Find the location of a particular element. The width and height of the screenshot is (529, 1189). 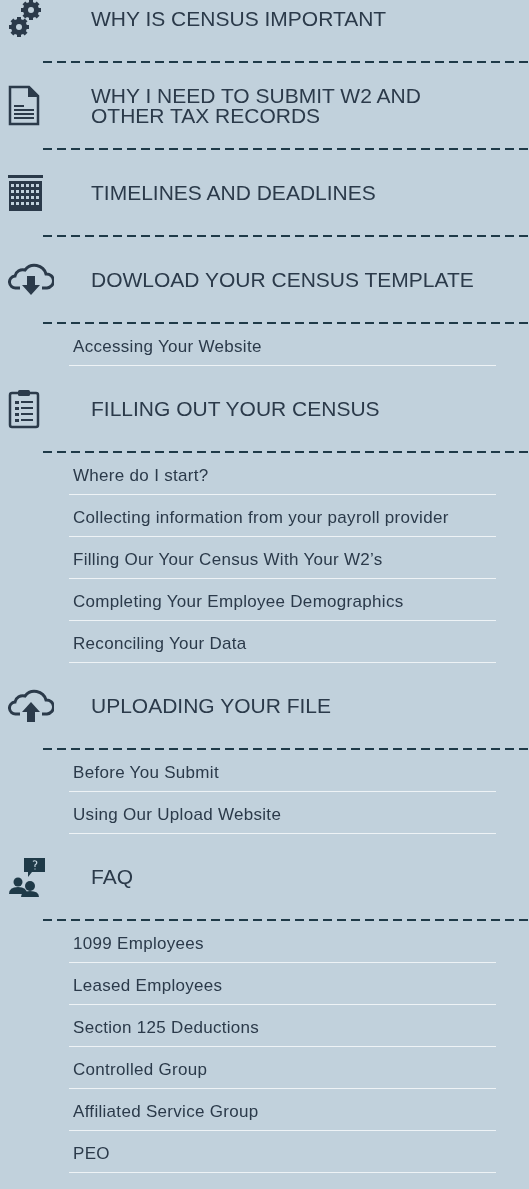

section-heading: WHY IS CENSUS IMPORTANT is located at coordinates (239, 18).